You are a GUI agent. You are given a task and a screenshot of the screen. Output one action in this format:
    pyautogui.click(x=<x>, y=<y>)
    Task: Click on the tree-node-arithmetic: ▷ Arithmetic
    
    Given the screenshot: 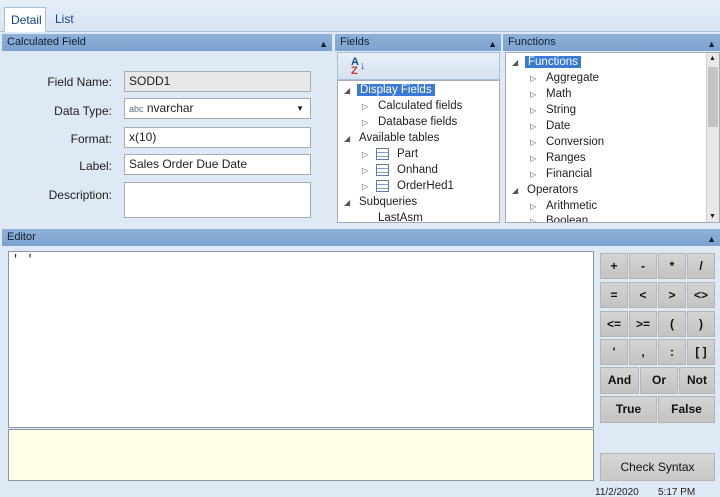 What is the action you would take?
    pyautogui.click(x=563, y=206)
    